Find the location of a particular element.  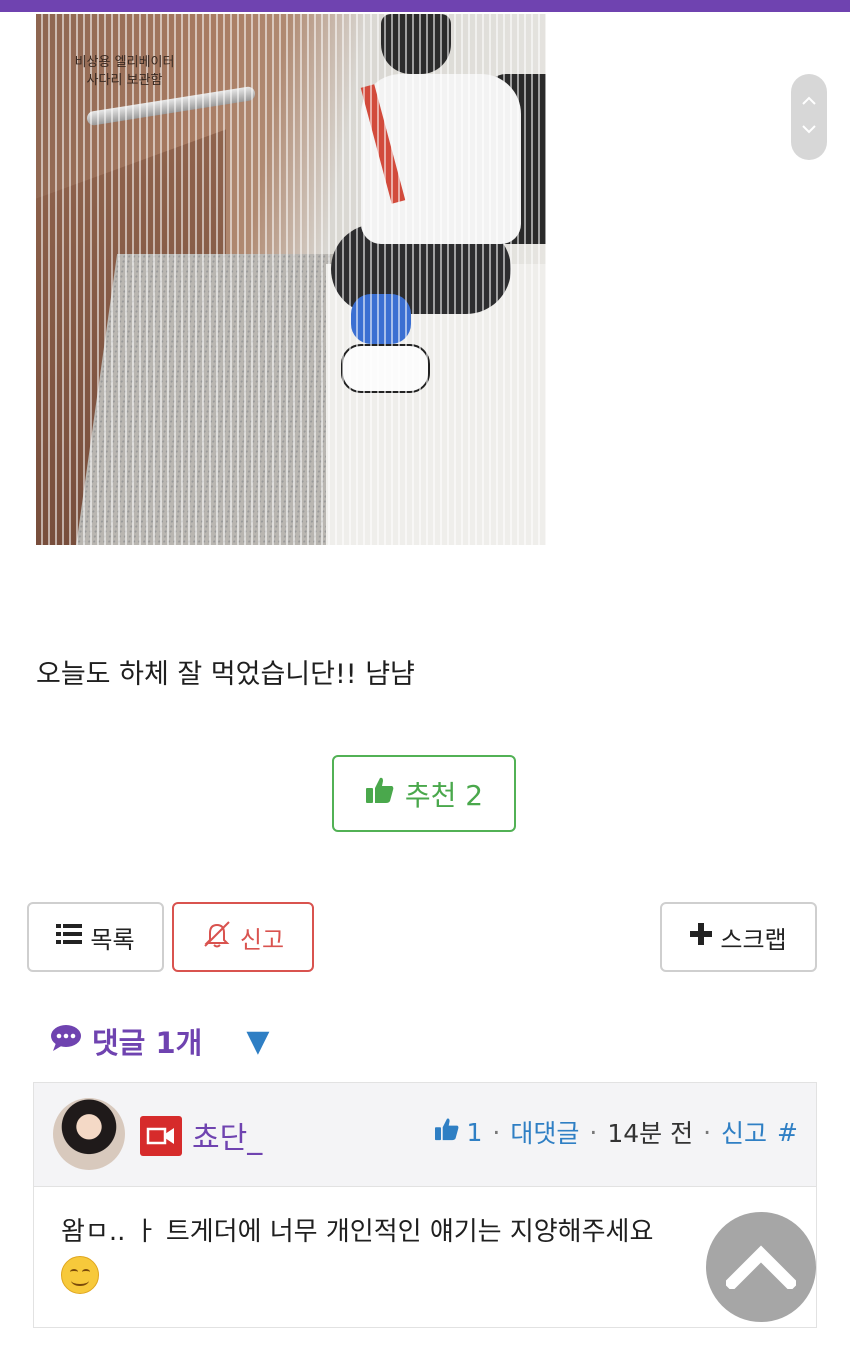

recommend-label: 추천 2 is located at coordinates (444, 795).